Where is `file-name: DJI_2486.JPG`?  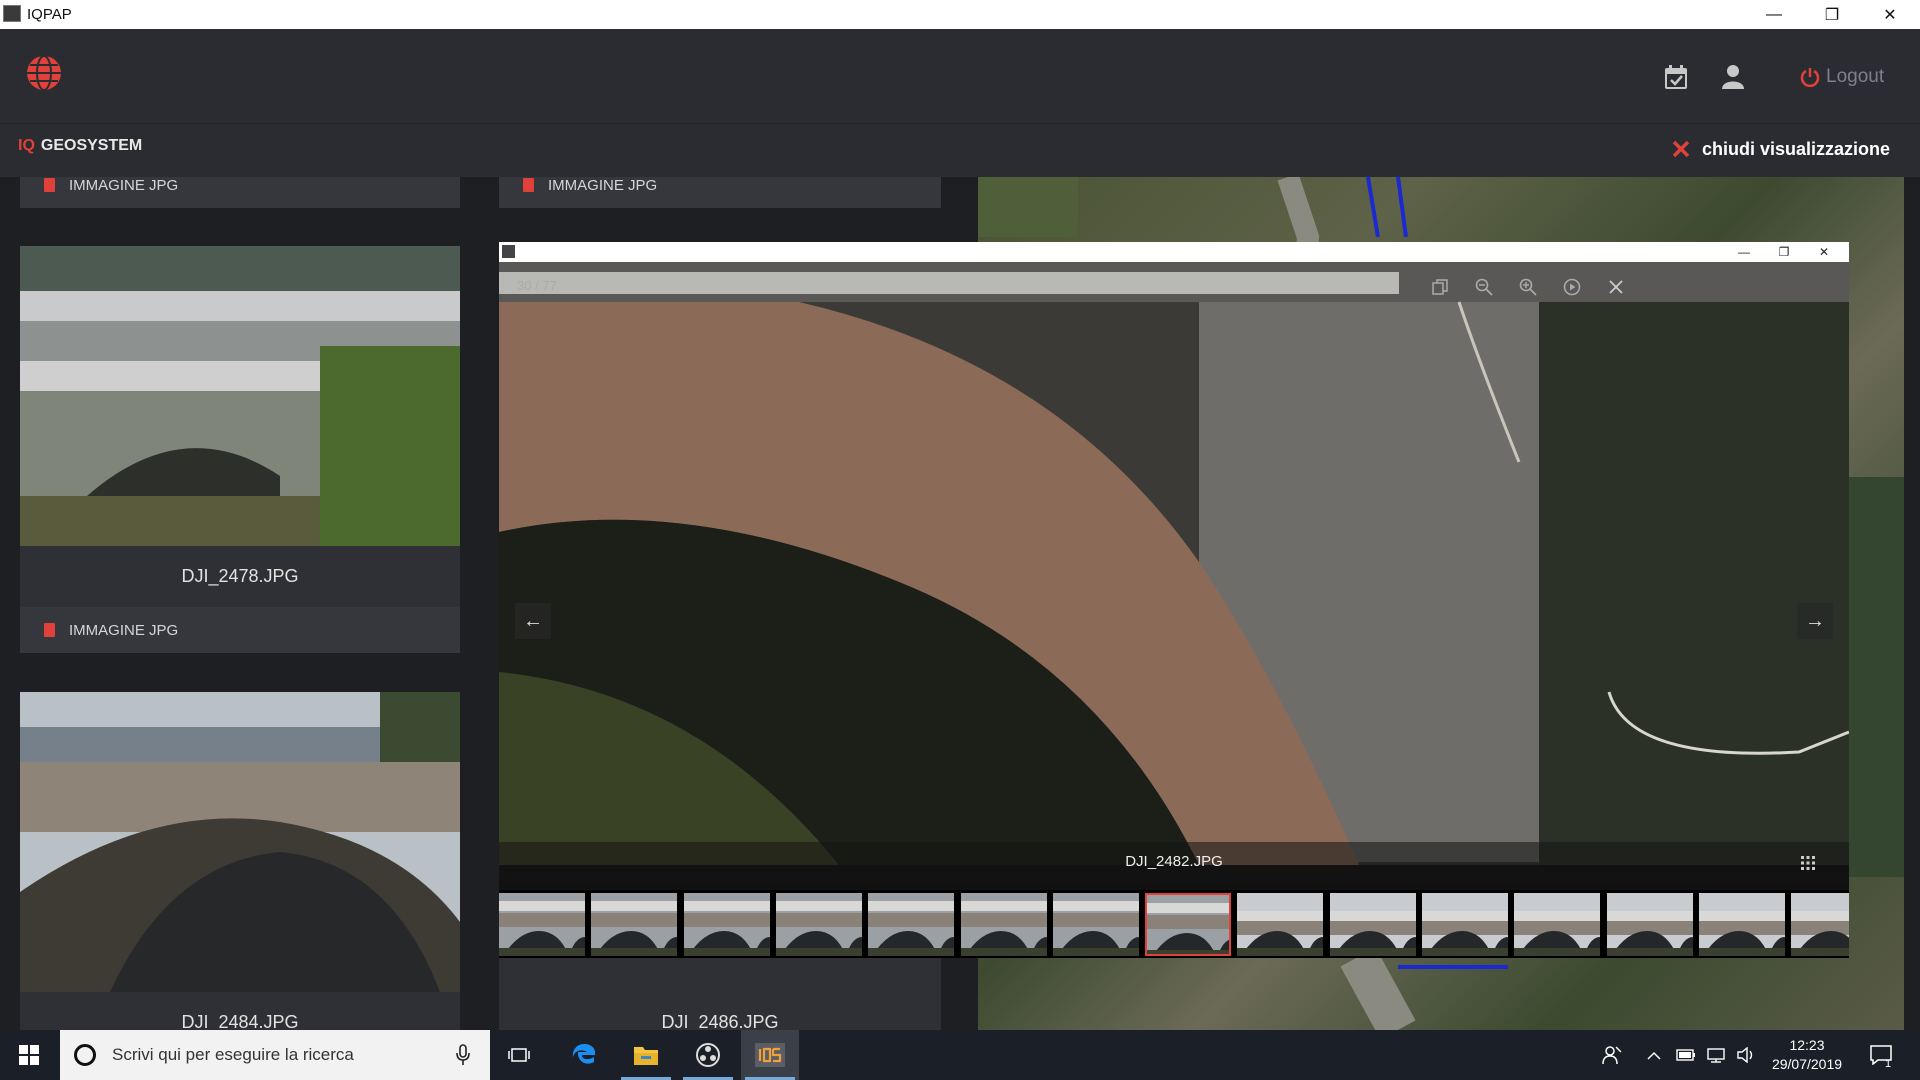
file-name: DJI_2486.JPG is located at coordinates (720, 1021).